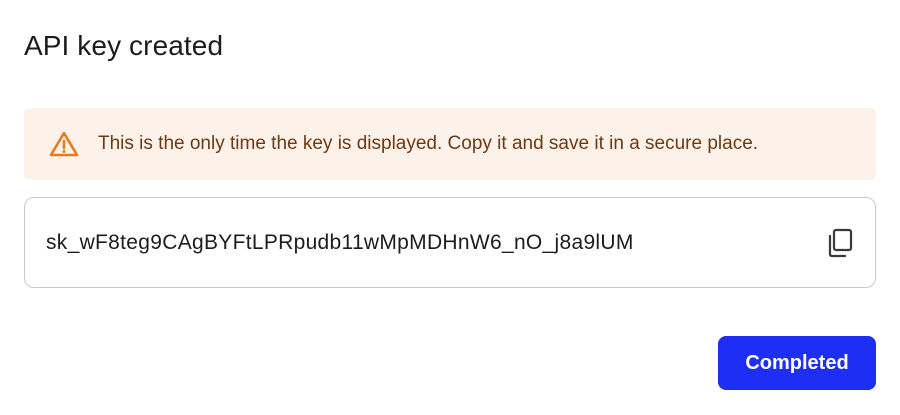 This screenshot has height=415, width=900. What do you see at coordinates (124, 45) in the screenshot?
I see `dialog-title: API key created` at bounding box center [124, 45].